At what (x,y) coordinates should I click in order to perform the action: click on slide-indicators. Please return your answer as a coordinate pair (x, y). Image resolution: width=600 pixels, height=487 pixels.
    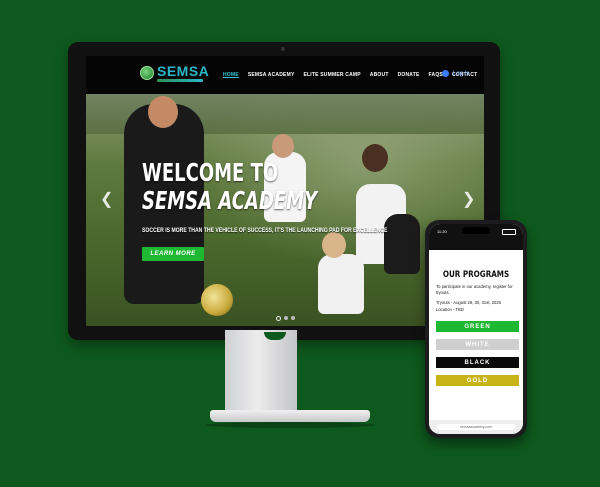
    Looking at the image, I should click on (285, 318).